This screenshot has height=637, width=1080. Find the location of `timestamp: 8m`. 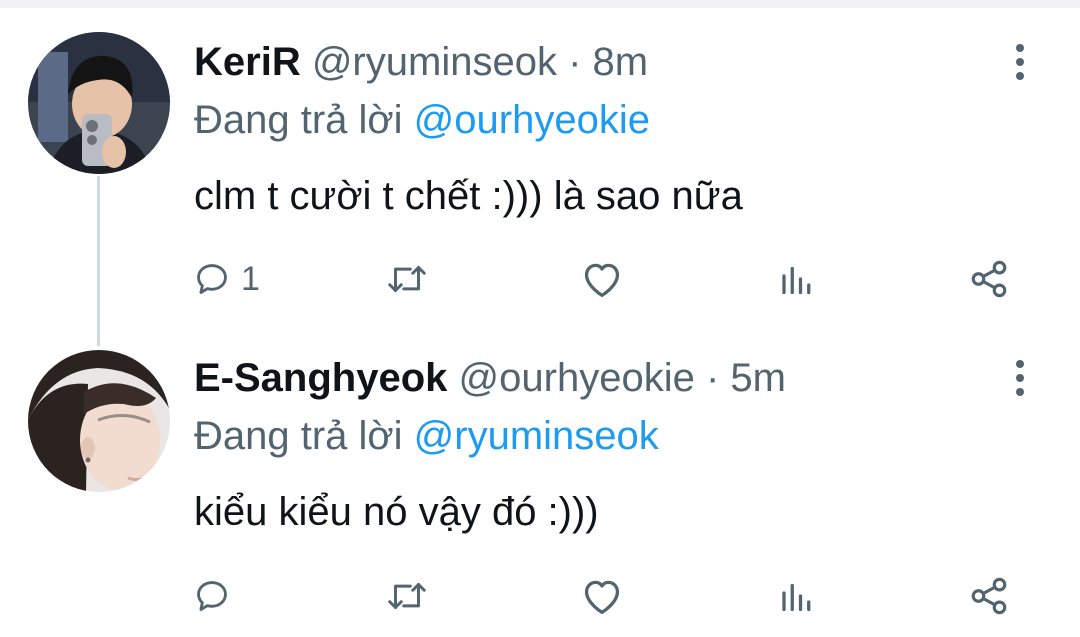

timestamp: 8m is located at coordinates (621, 62).